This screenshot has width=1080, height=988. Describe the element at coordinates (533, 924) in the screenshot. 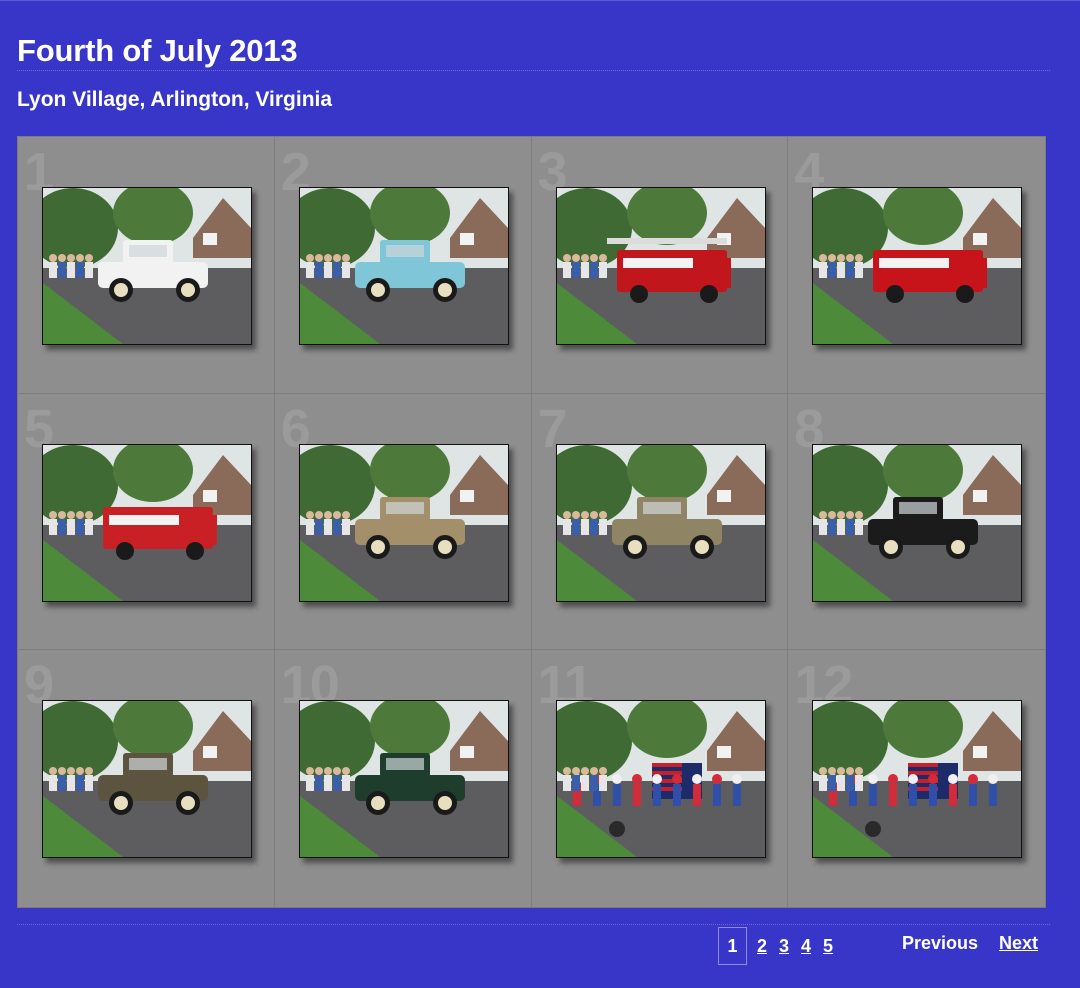

I see `footer-divider` at that location.